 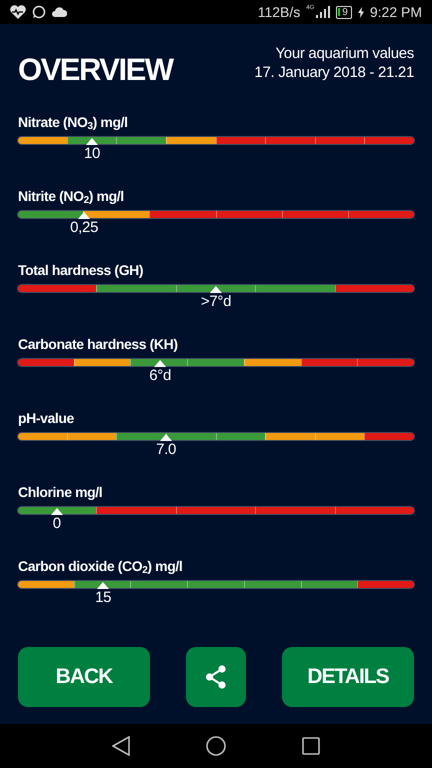 What do you see at coordinates (121, 746) in the screenshot?
I see `back-nav-icon` at bounding box center [121, 746].